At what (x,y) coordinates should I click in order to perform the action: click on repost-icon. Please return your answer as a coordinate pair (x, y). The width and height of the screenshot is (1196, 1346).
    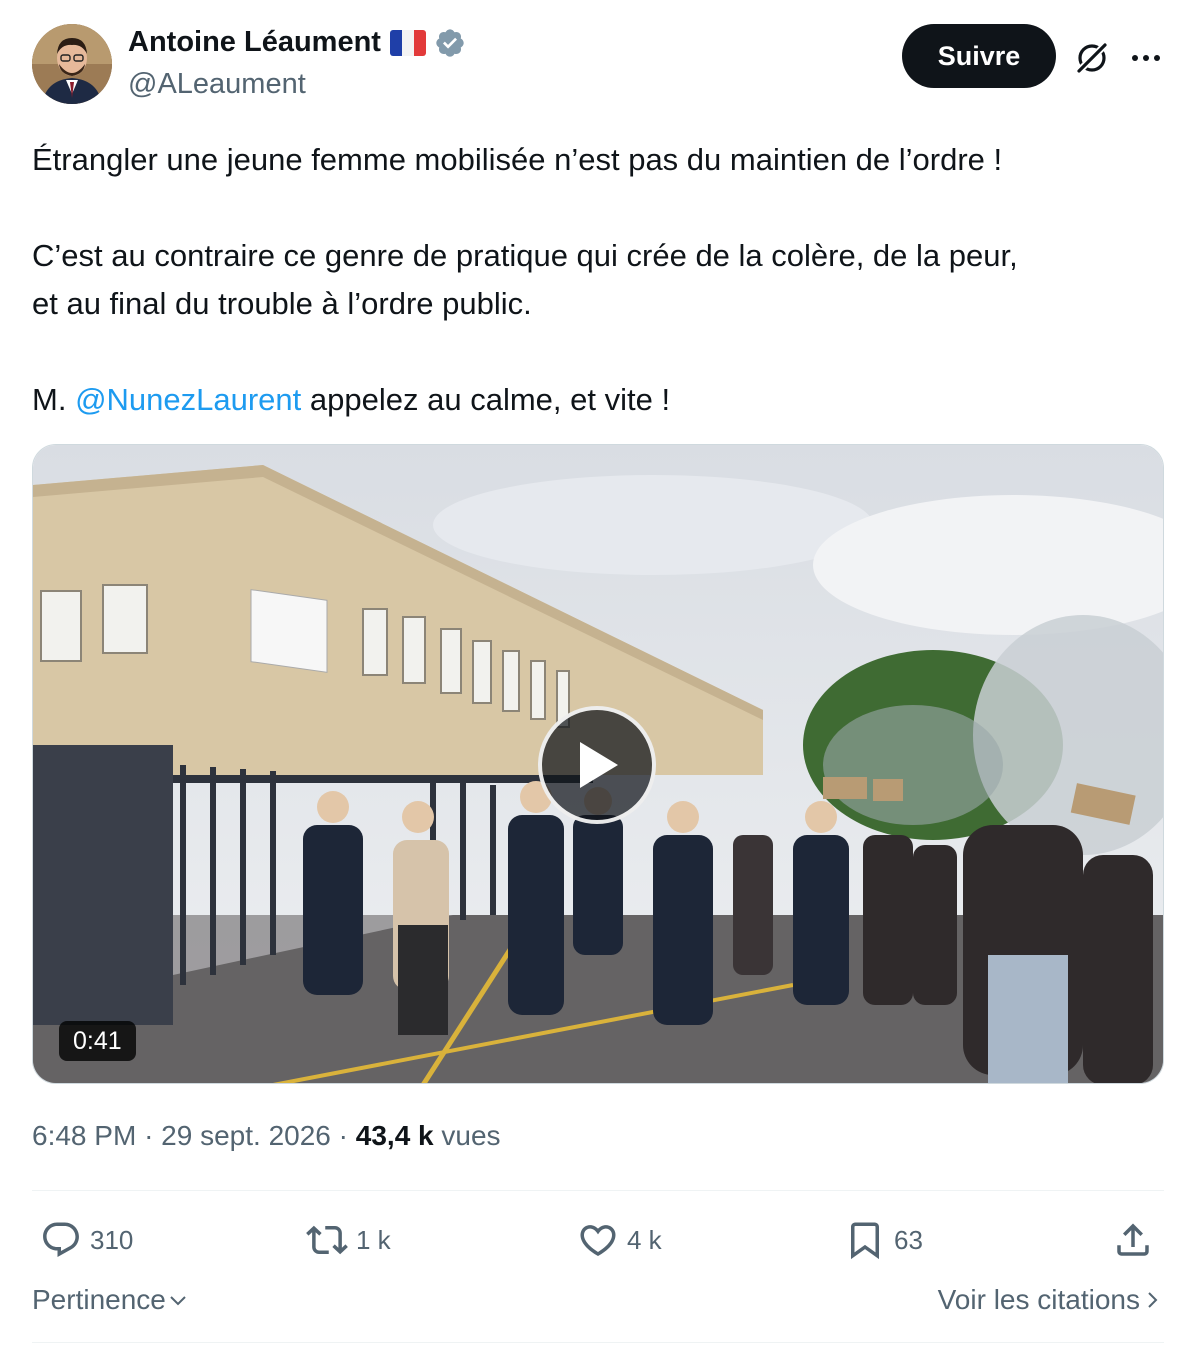
    Looking at the image, I should click on (327, 1240).